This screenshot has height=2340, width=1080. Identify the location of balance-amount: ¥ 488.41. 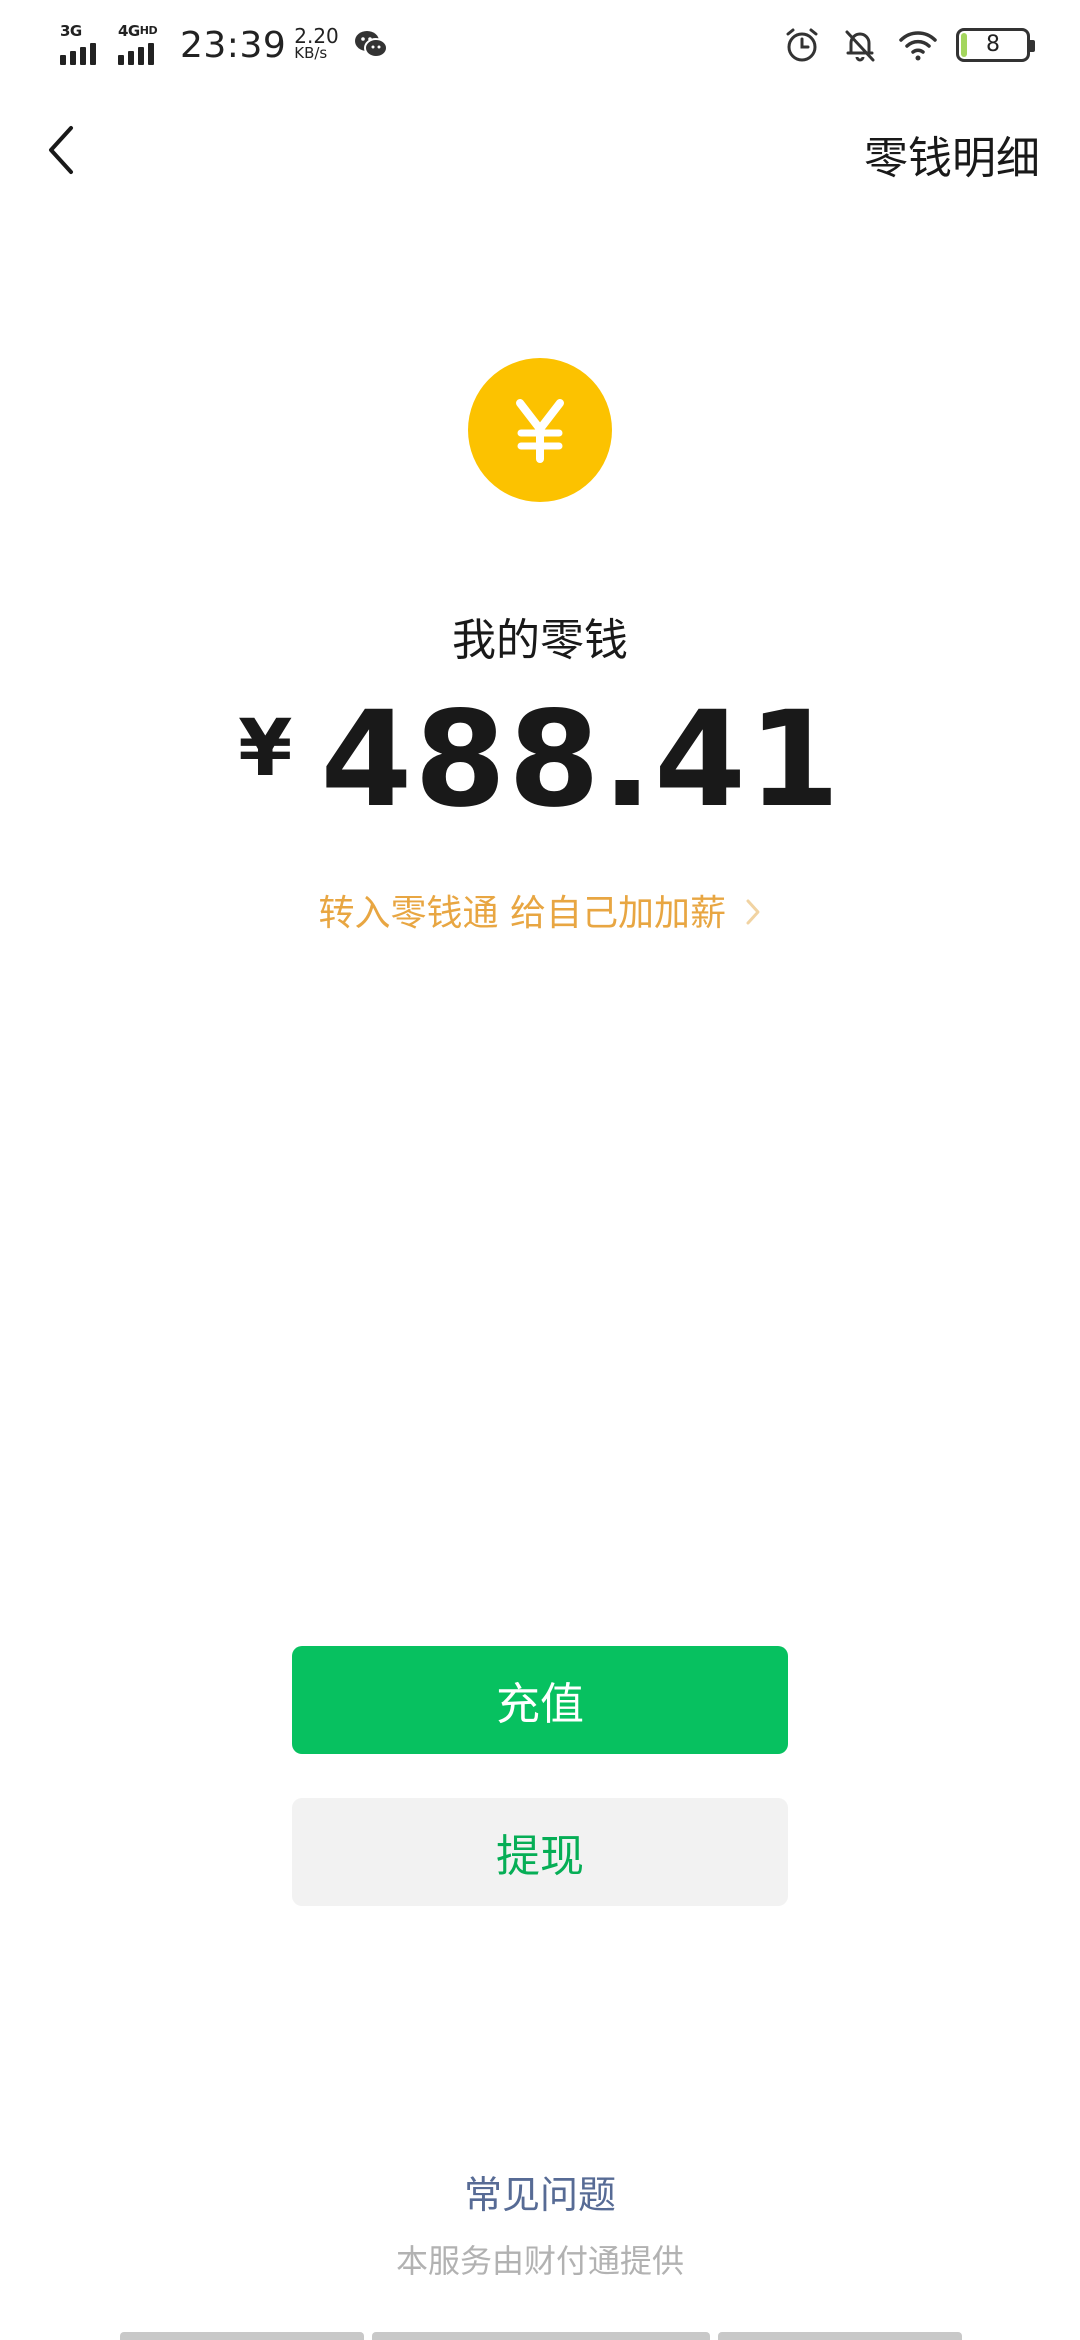
(540, 760).